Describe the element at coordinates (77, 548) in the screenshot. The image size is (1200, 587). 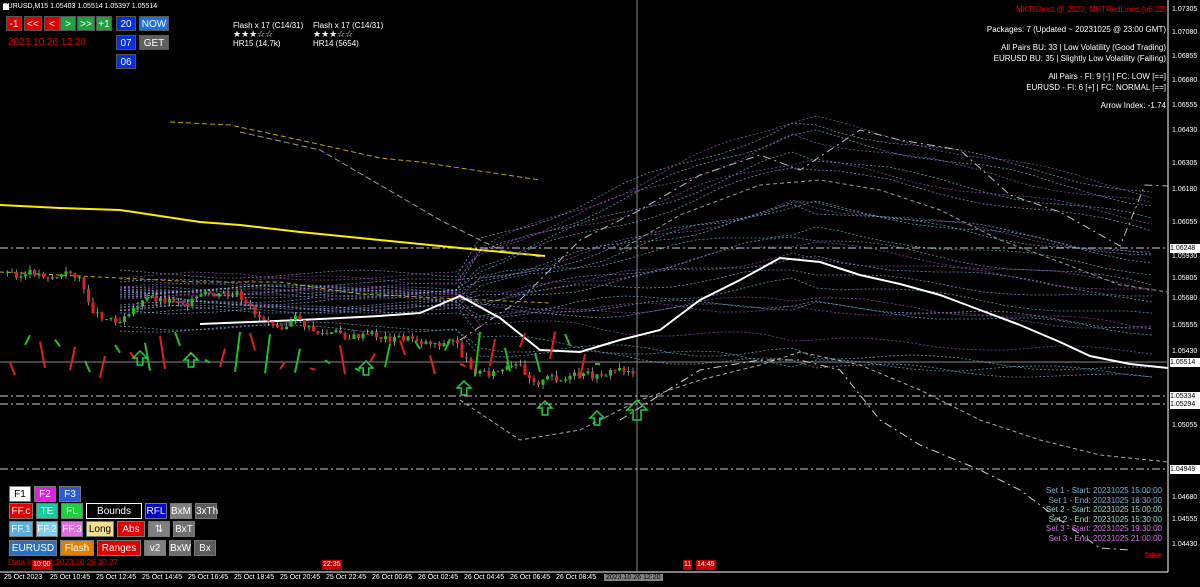
I see `panel-button-flash: Flash` at that location.